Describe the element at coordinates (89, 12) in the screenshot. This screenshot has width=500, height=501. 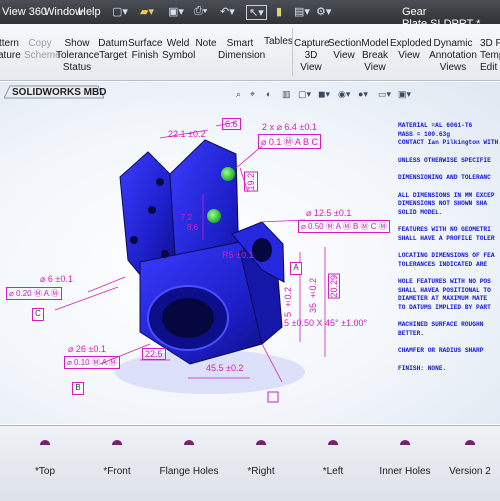
I see `menu-help: Help` at that location.